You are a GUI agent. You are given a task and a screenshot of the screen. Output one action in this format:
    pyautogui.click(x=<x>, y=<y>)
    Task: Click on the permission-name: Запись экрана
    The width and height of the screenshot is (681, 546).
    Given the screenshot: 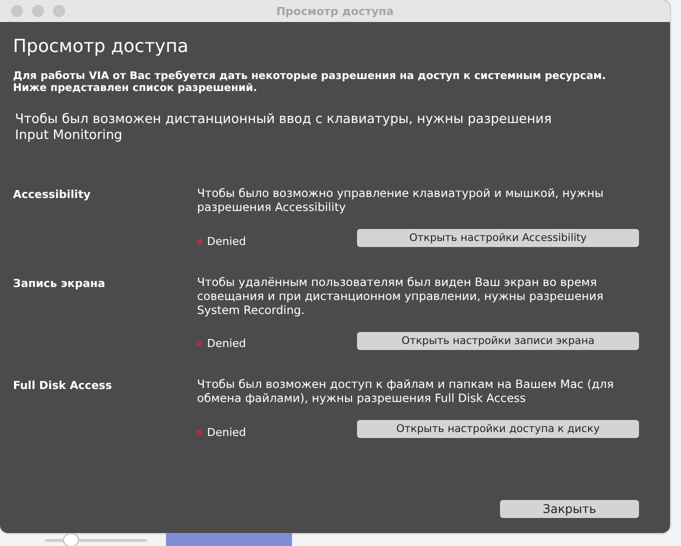 What is the action you would take?
    pyautogui.click(x=59, y=284)
    